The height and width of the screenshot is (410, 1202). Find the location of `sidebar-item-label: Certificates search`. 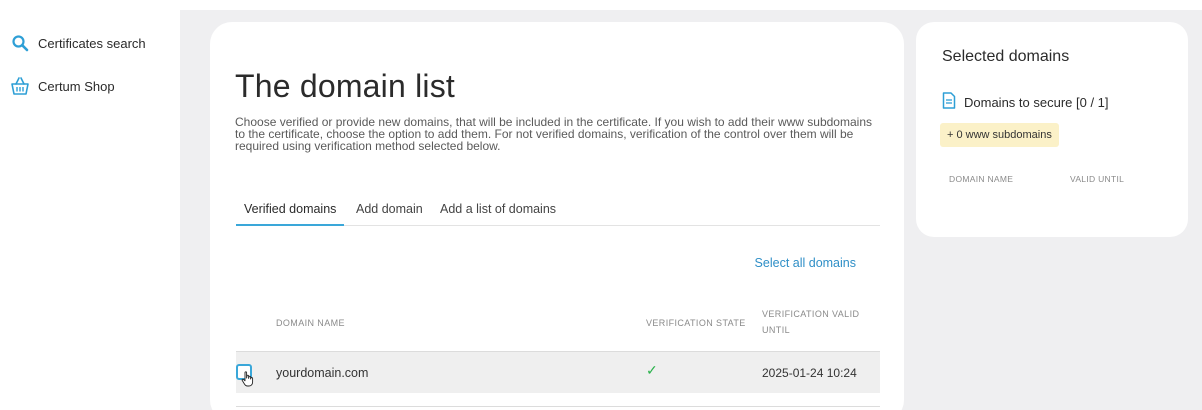

sidebar-item-label: Certificates search is located at coordinates (92, 43).